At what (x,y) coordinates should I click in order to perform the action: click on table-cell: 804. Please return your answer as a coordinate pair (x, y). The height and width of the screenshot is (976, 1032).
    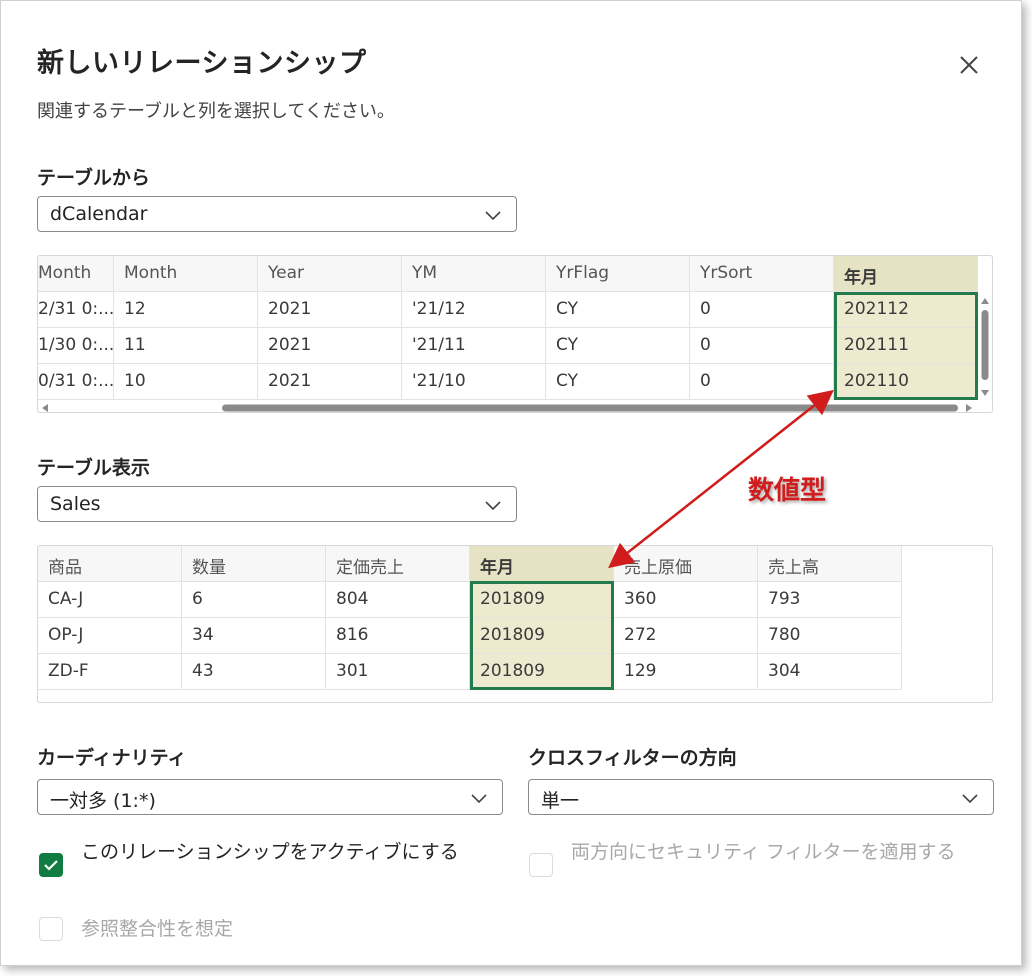
    Looking at the image, I should click on (398, 600).